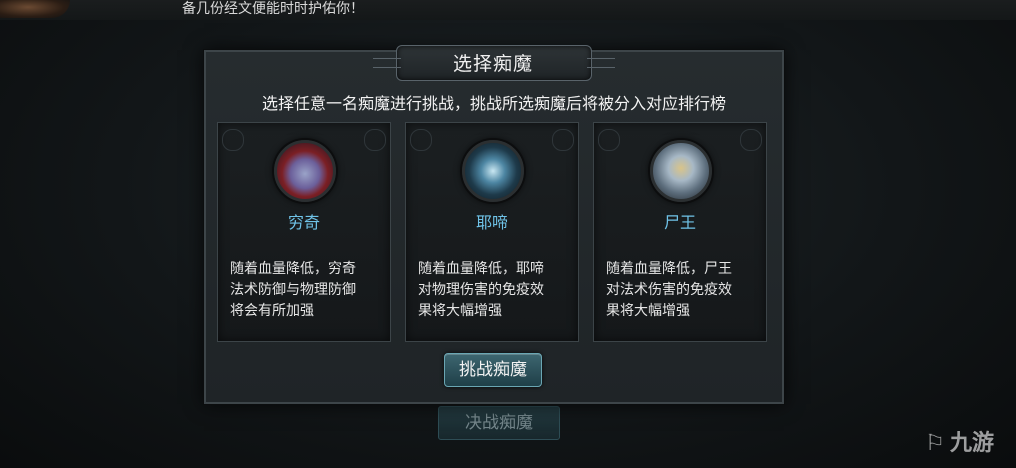  I want to click on demon-name: 尸王, so click(679, 222).